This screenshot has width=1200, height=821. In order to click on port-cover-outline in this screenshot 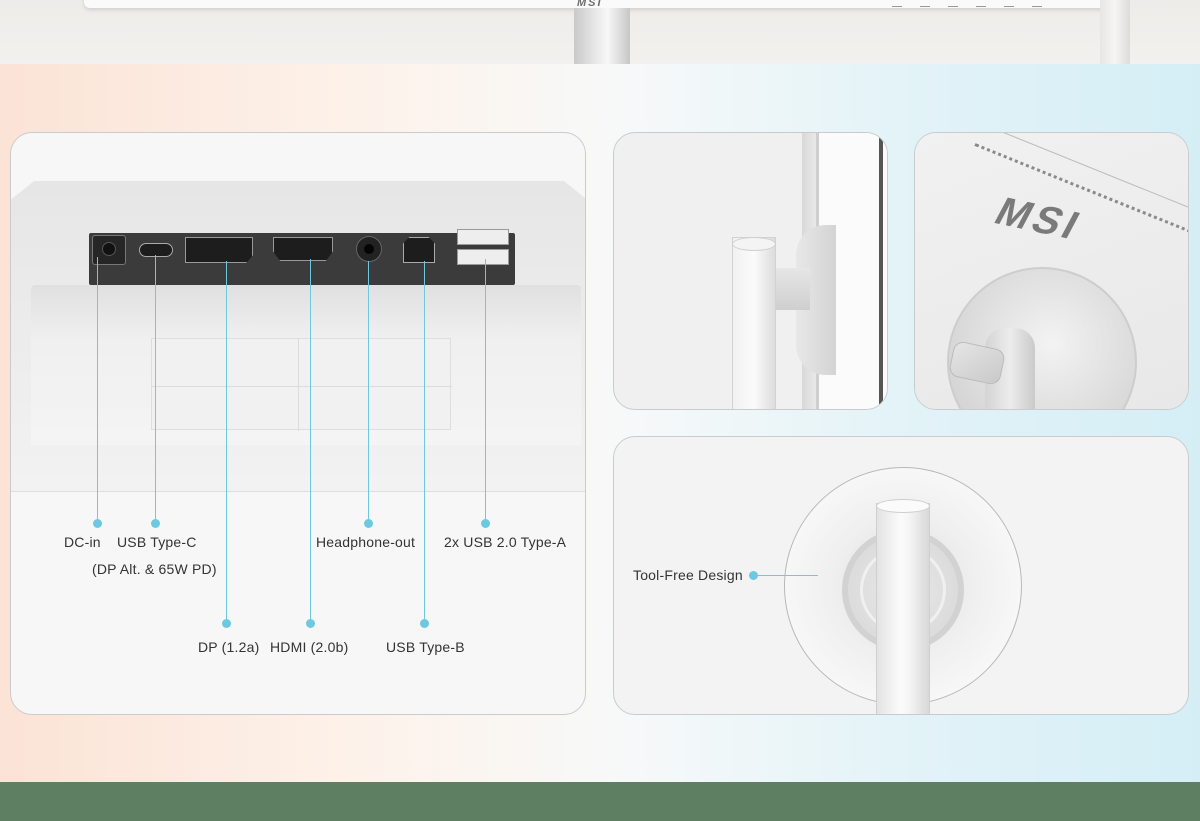, I will do `click(301, 384)`.